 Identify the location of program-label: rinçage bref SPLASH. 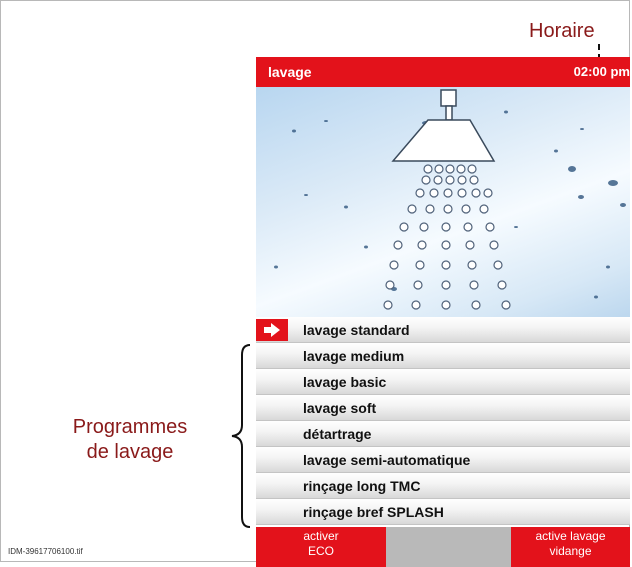
(373, 512).